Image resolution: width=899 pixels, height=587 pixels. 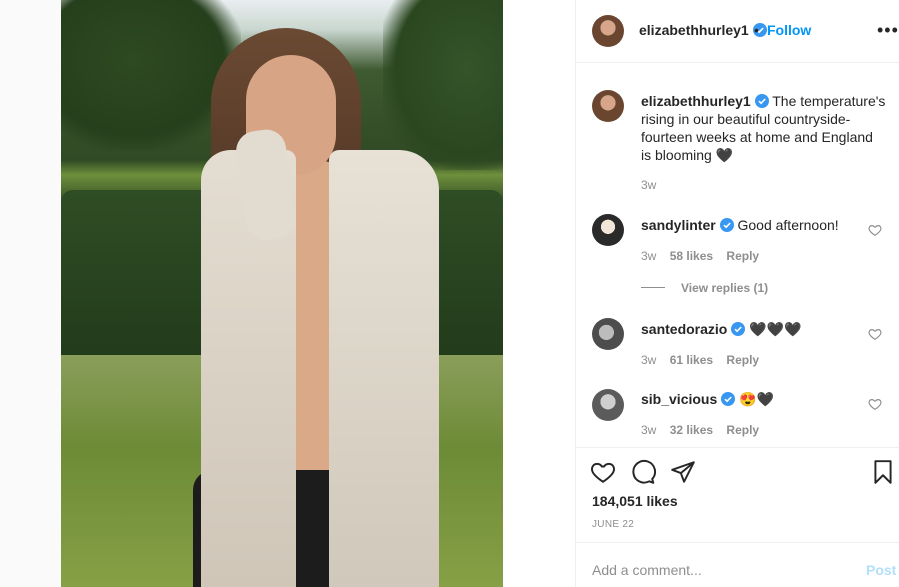 I want to click on photo-tree-right, so click(x=443, y=85).